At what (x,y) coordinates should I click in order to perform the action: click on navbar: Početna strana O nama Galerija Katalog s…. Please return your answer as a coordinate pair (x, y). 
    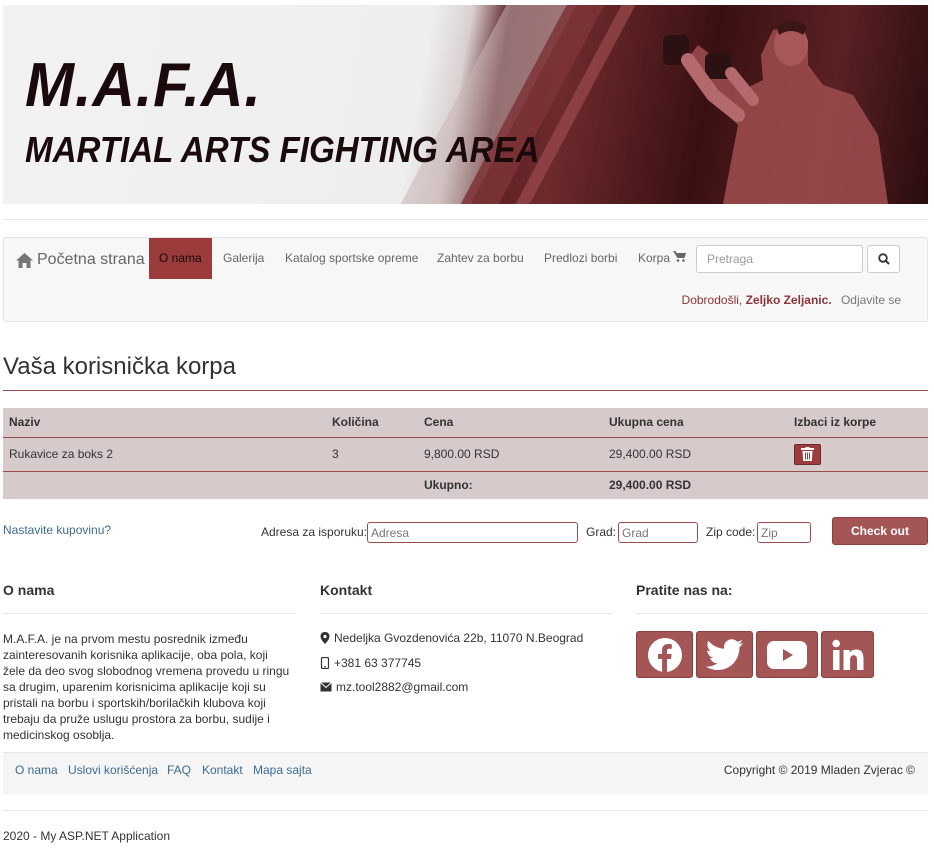
    Looking at the image, I should click on (465, 279).